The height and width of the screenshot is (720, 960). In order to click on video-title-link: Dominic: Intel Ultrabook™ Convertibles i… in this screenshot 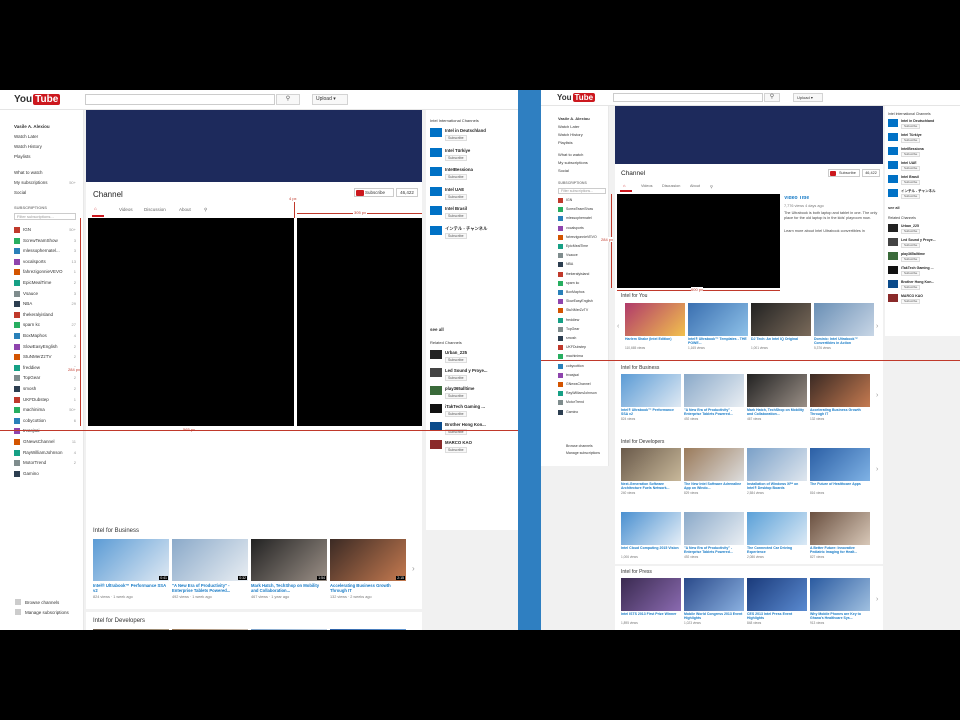, I will do `click(844, 341)`.